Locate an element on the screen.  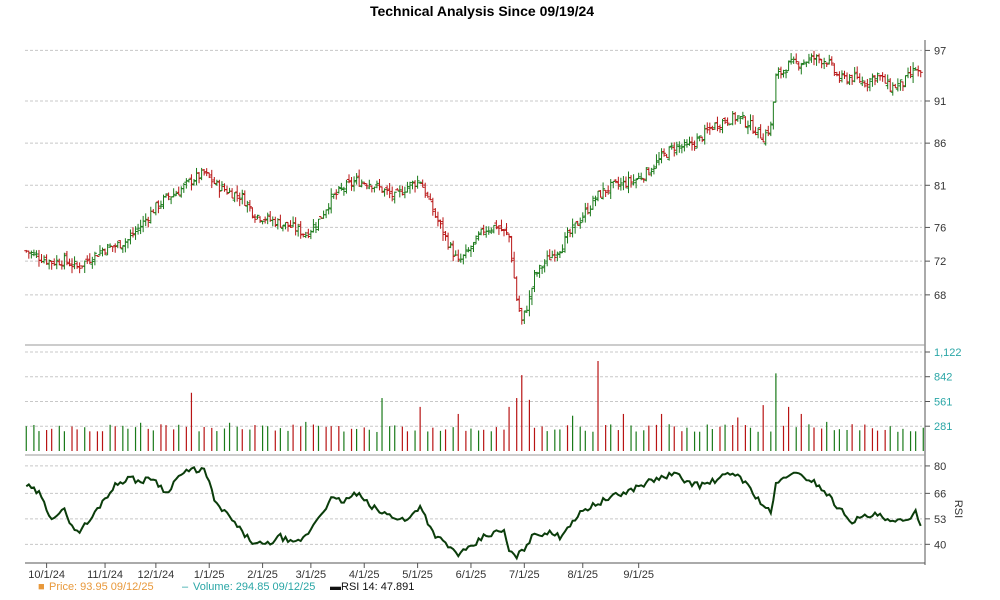
x-tick-label: 10/1/24 is located at coordinates (46, 575).